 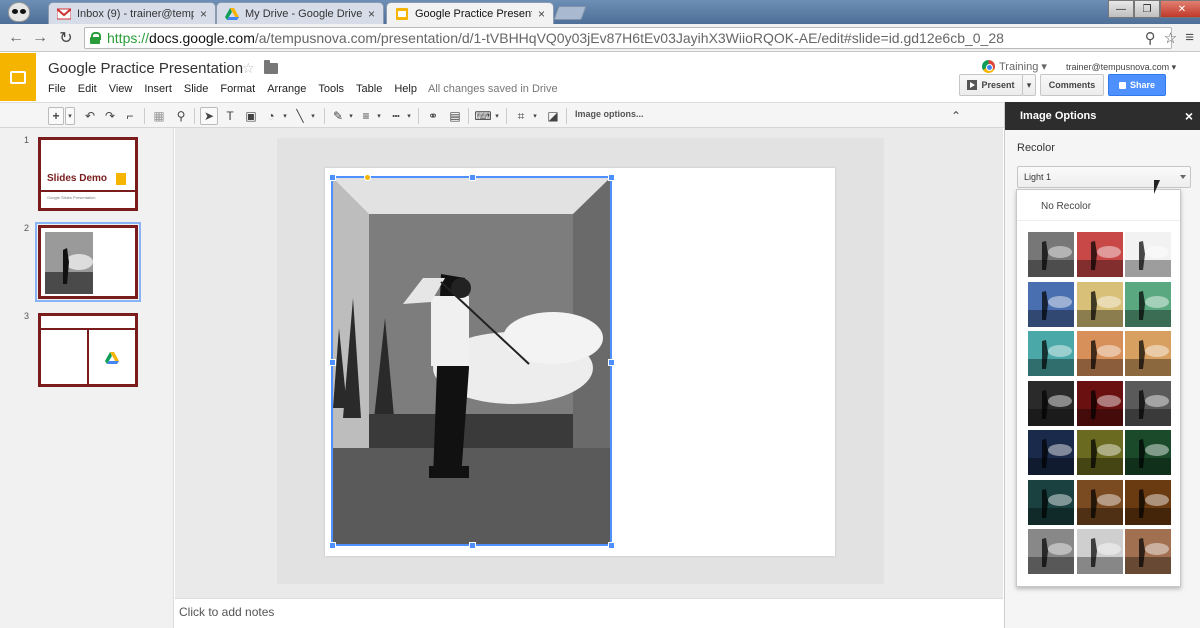 What do you see at coordinates (1137, 85) in the screenshot?
I see `share-button: Share` at bounding box center [1137, 85].